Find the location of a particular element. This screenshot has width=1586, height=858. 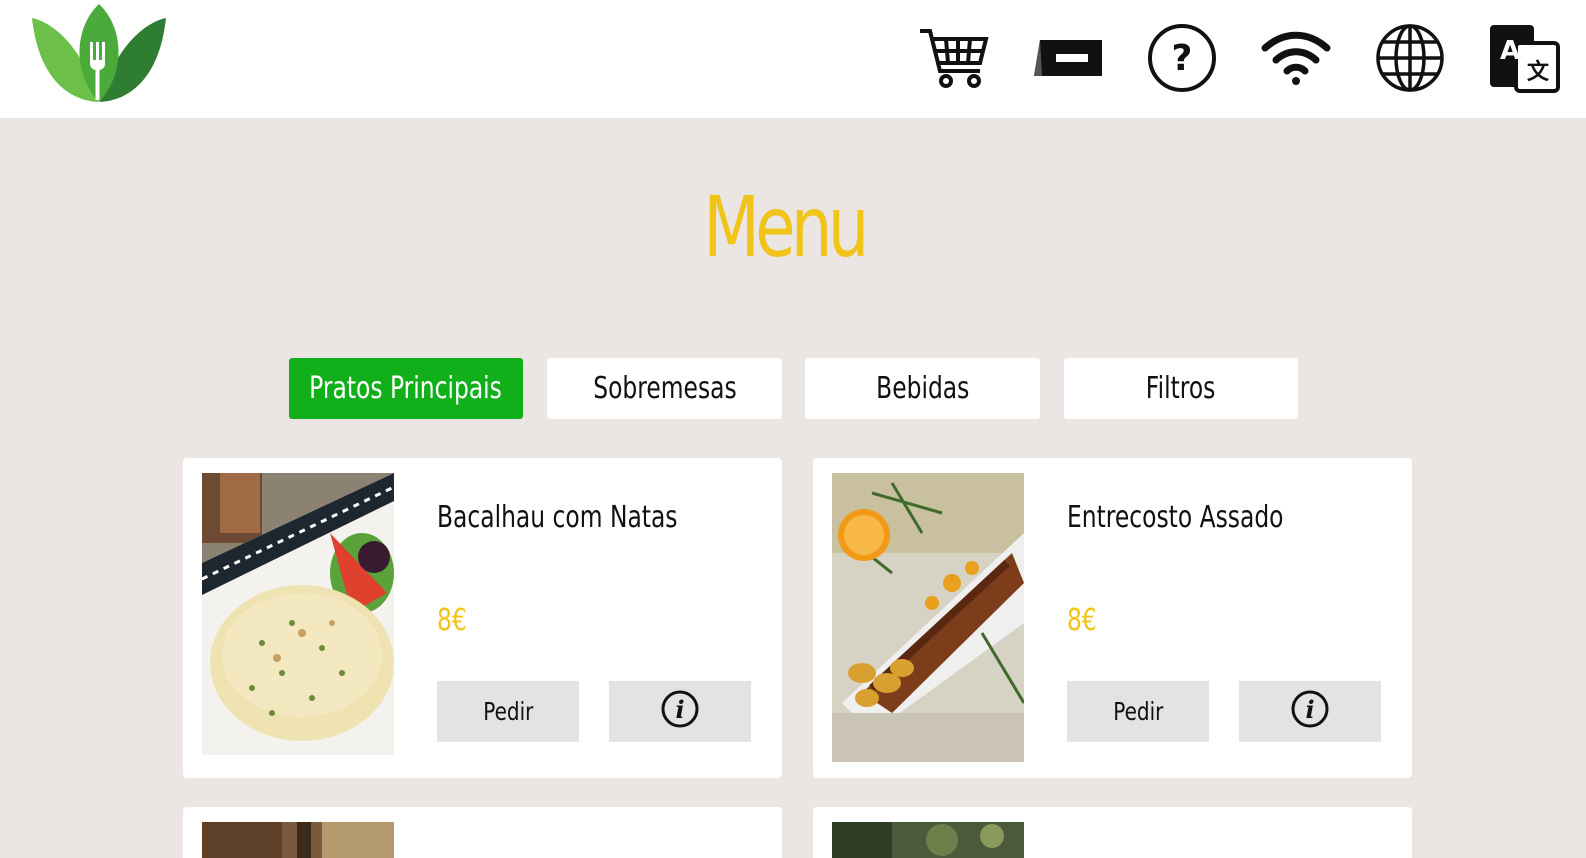

tab-bebidas: Bebidas is located at coordinates (922, 388).